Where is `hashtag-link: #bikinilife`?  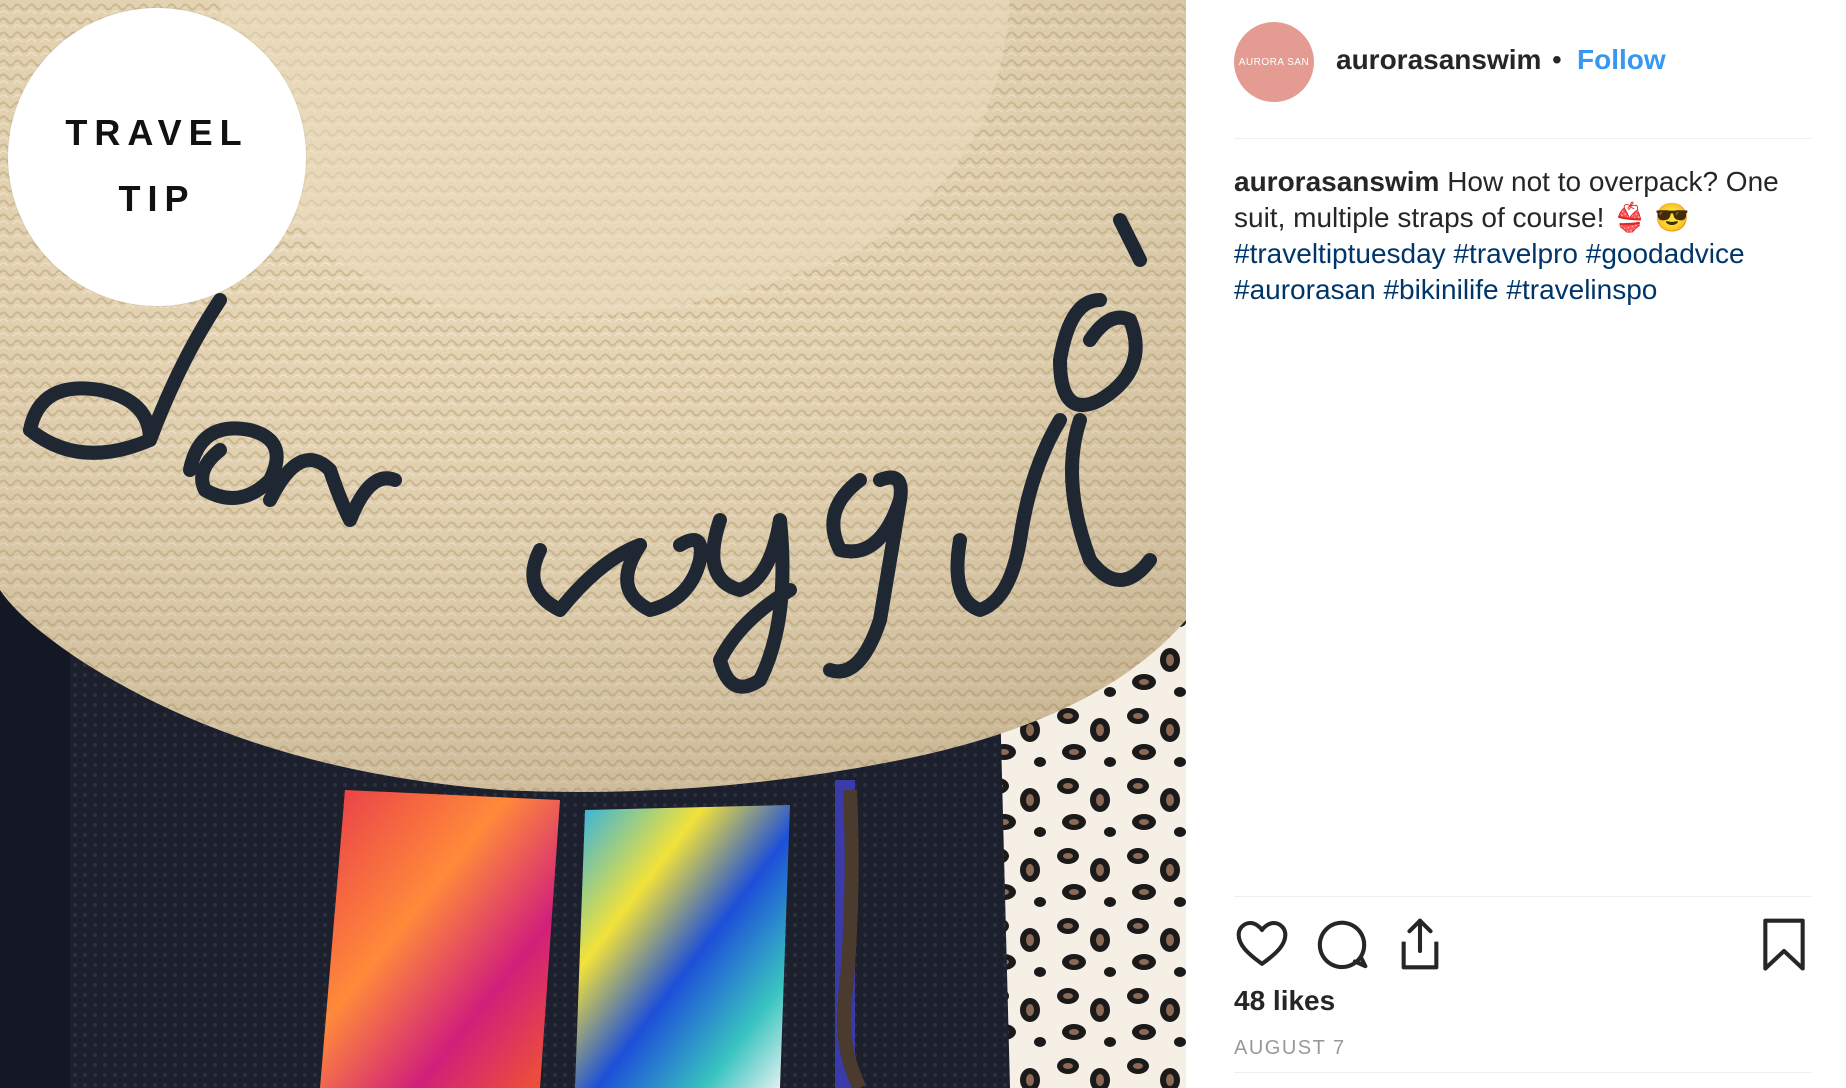
hashtag-link: #bikinilife is located at coordinates (1440, 289).